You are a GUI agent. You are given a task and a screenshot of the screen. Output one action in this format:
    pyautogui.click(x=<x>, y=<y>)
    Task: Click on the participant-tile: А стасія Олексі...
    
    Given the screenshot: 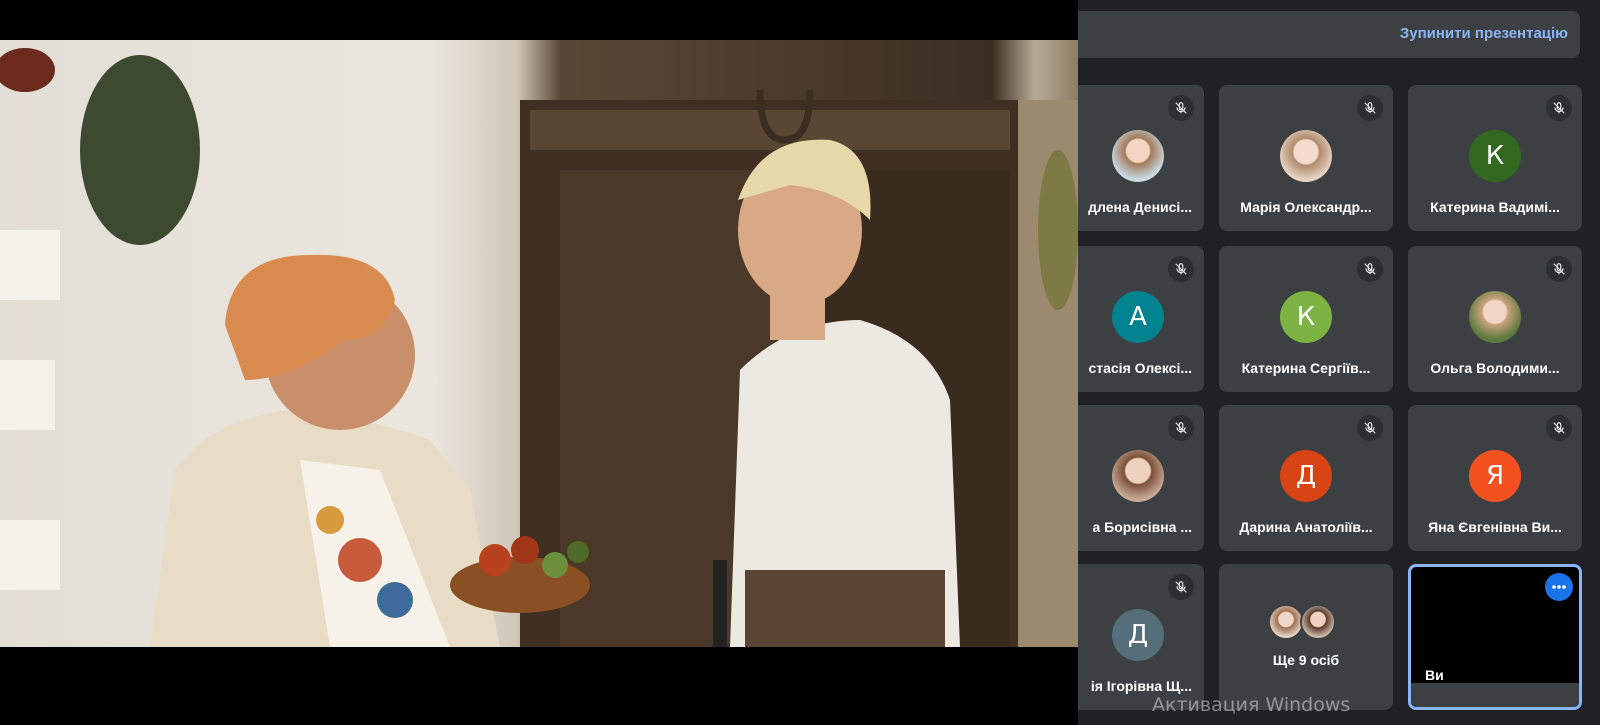 What is the action you would take?
    pyautogui.click(x=1141, y=319)
    